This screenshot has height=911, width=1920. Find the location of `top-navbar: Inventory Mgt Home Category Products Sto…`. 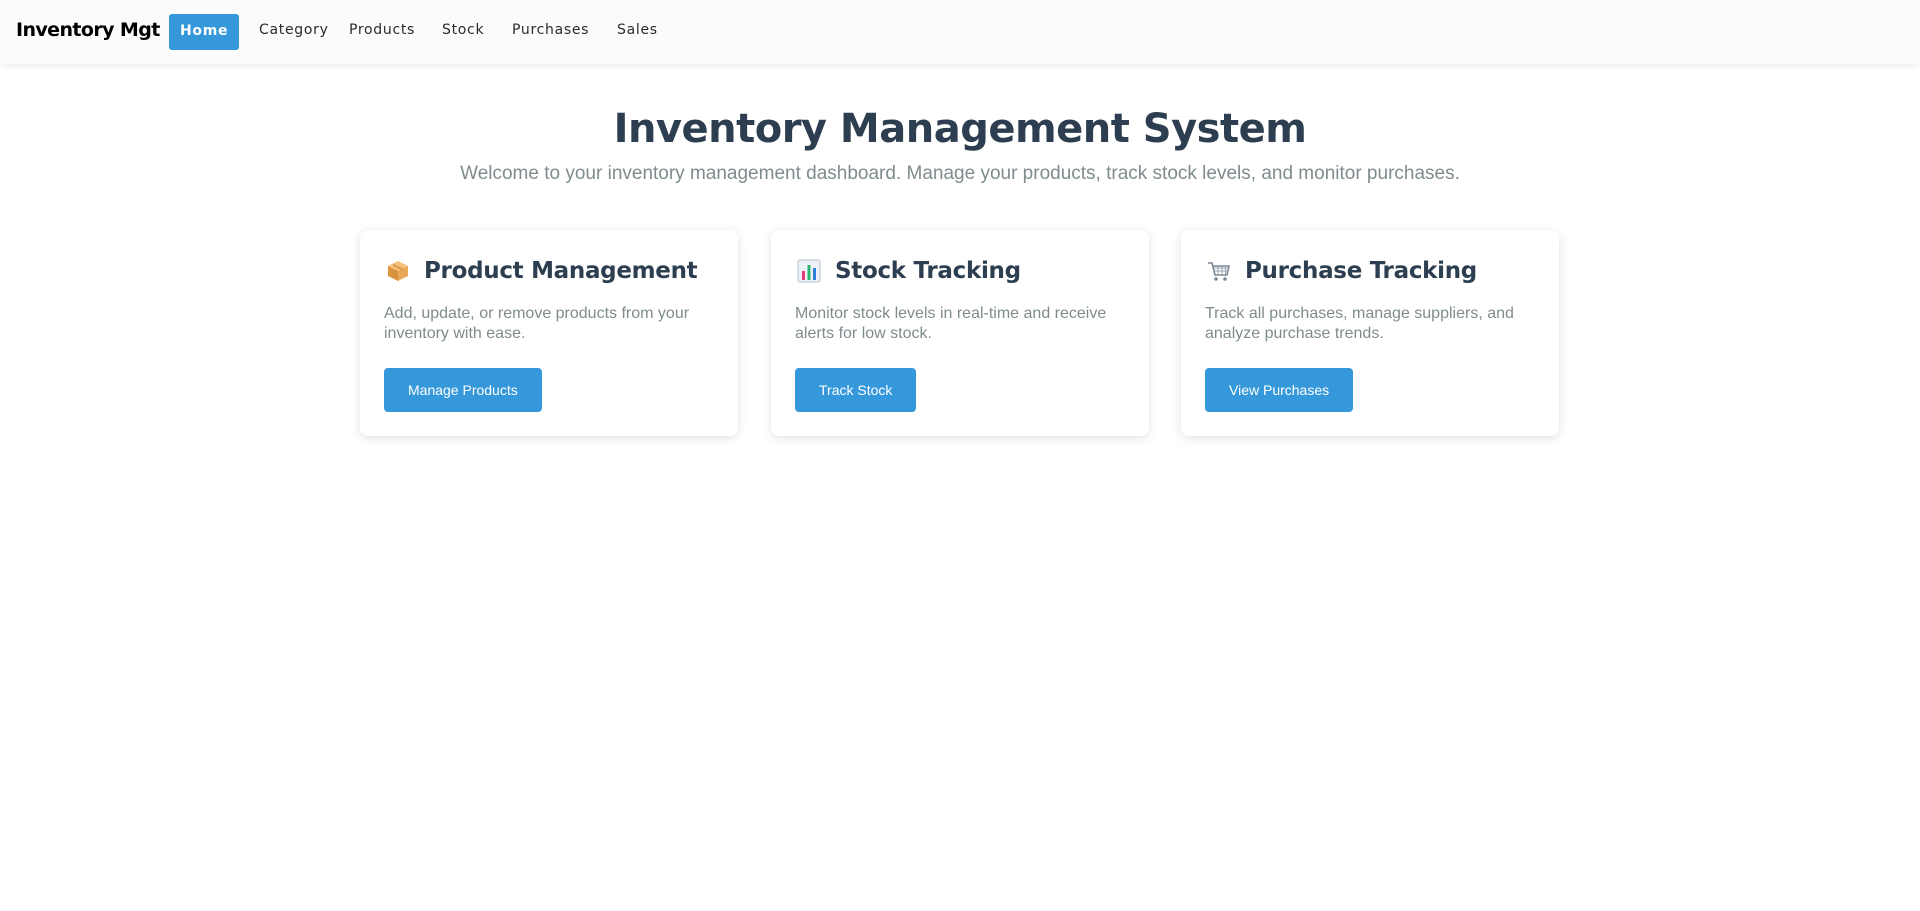

top-navbar: Inventory Mgt Home Category Products Sto… is located at coordinates (960, 32).